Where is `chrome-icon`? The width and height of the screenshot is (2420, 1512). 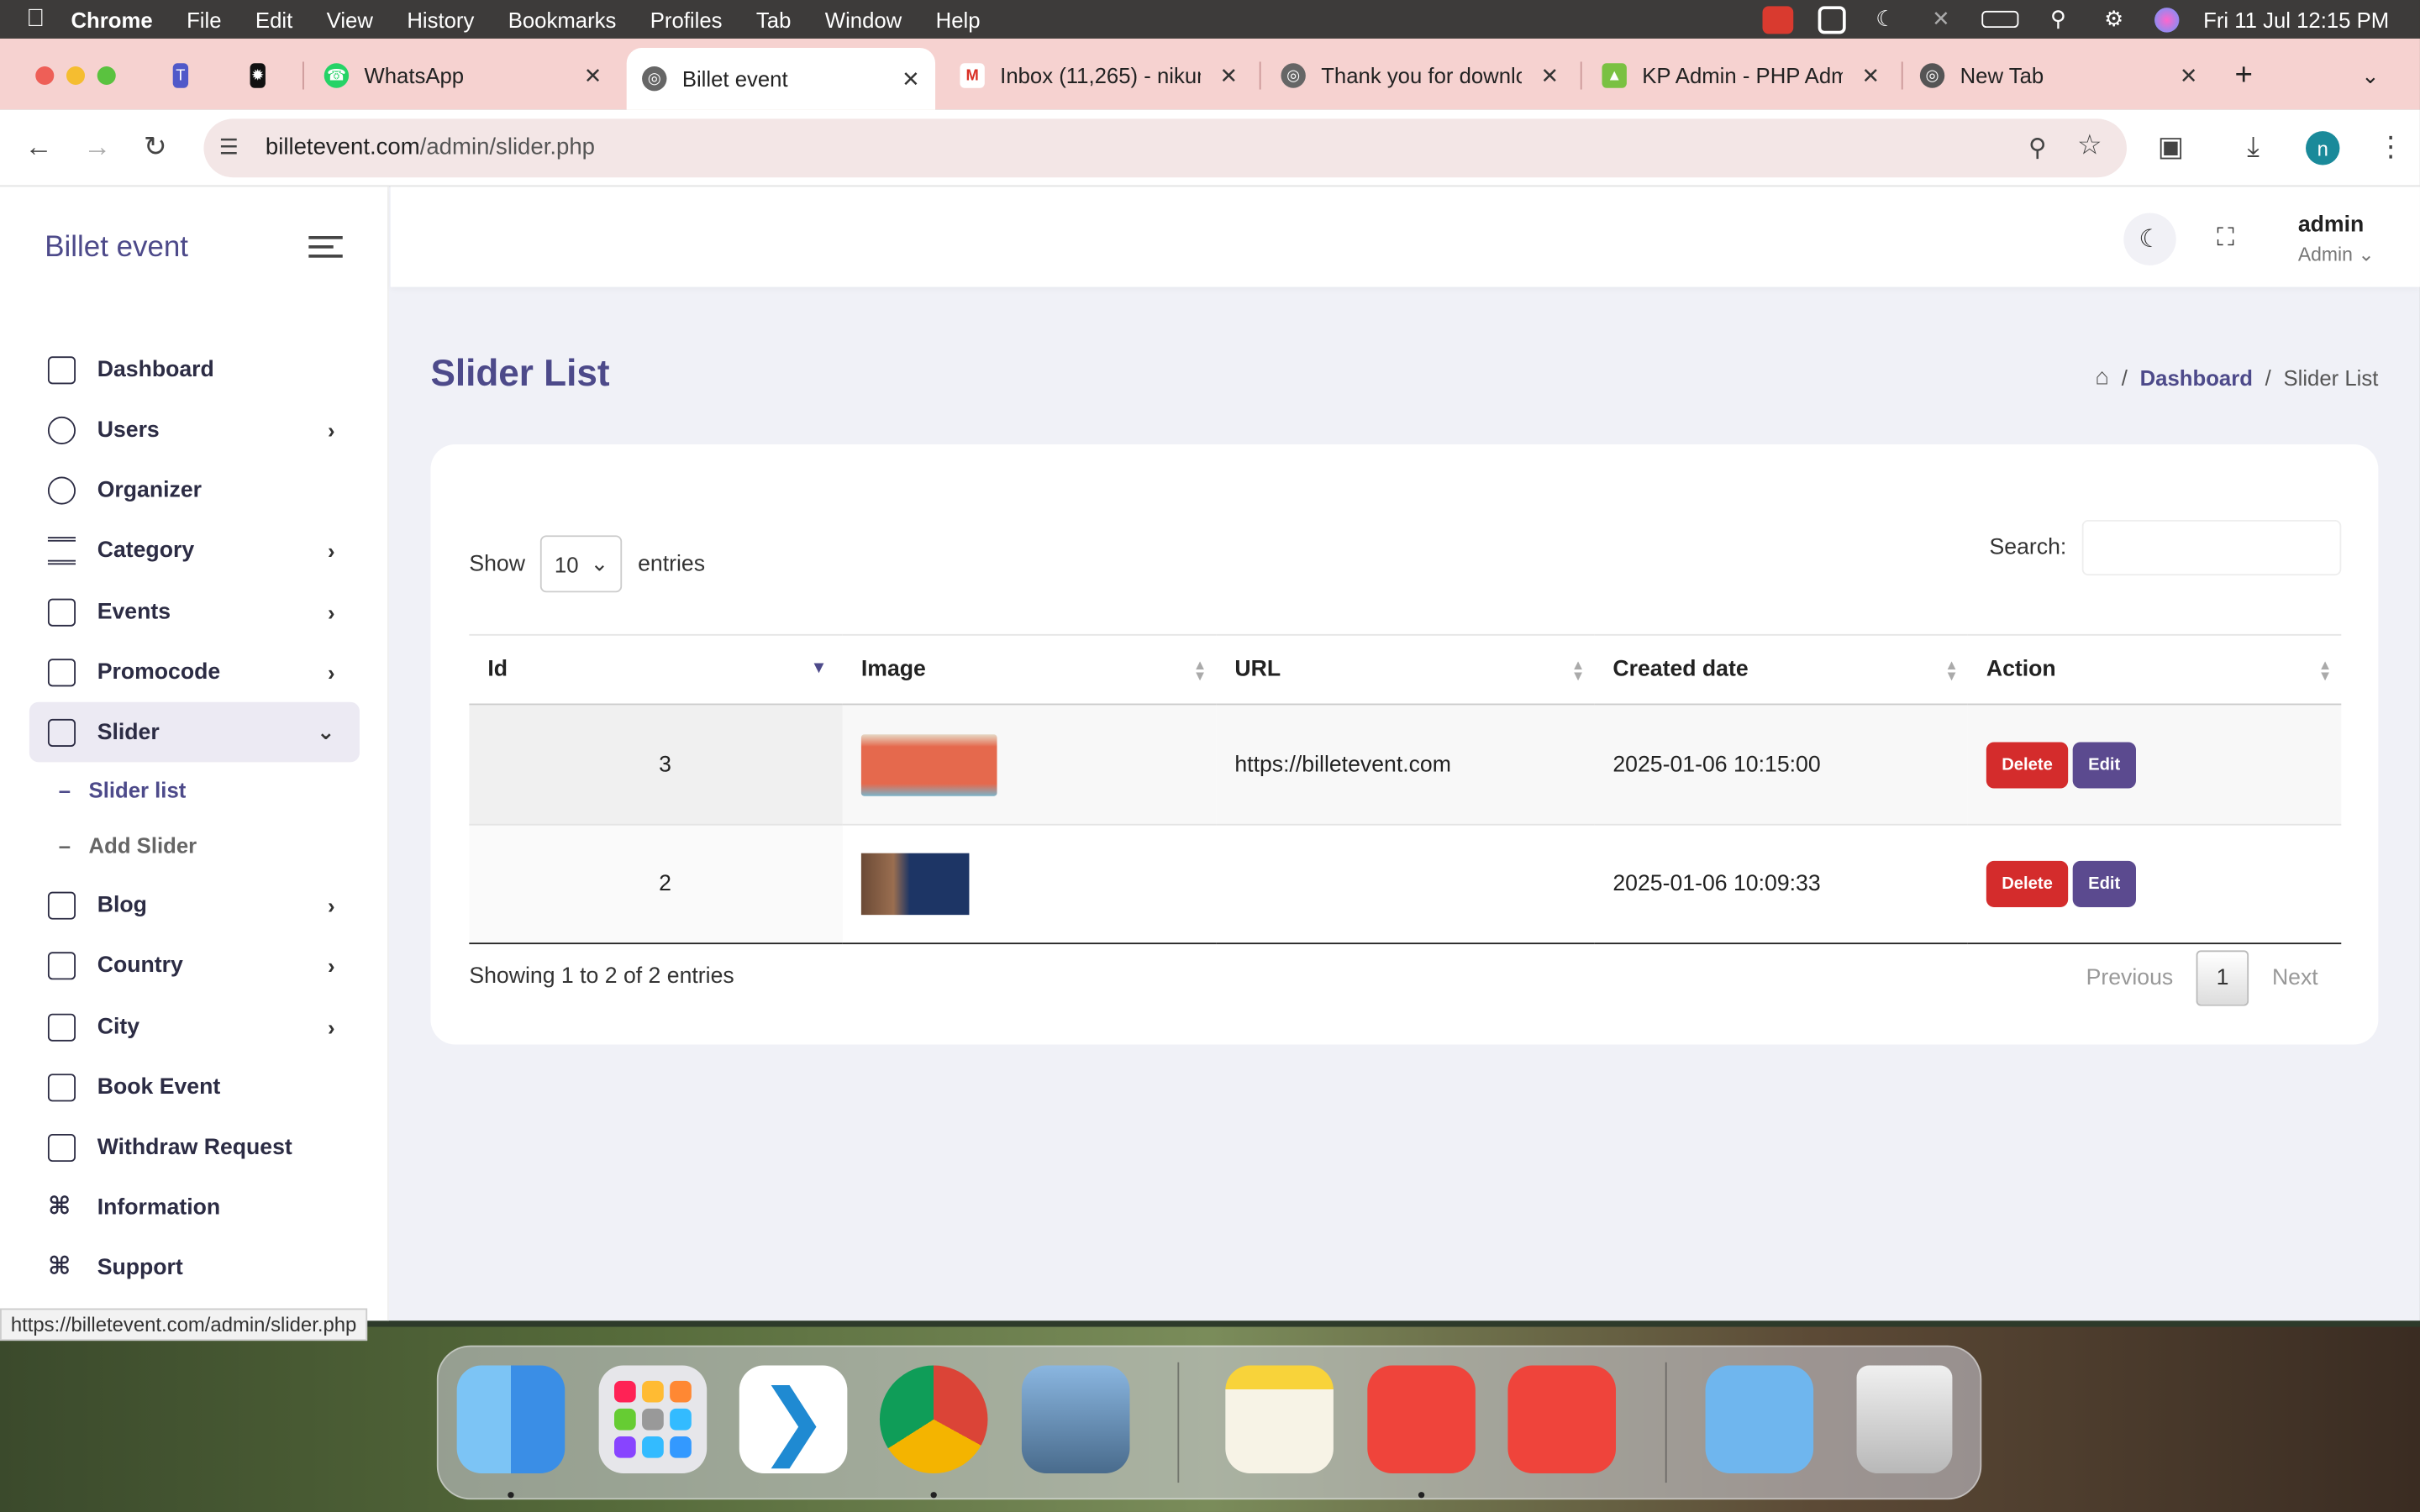
chrome-icon is located at coordinates (933, 1419).